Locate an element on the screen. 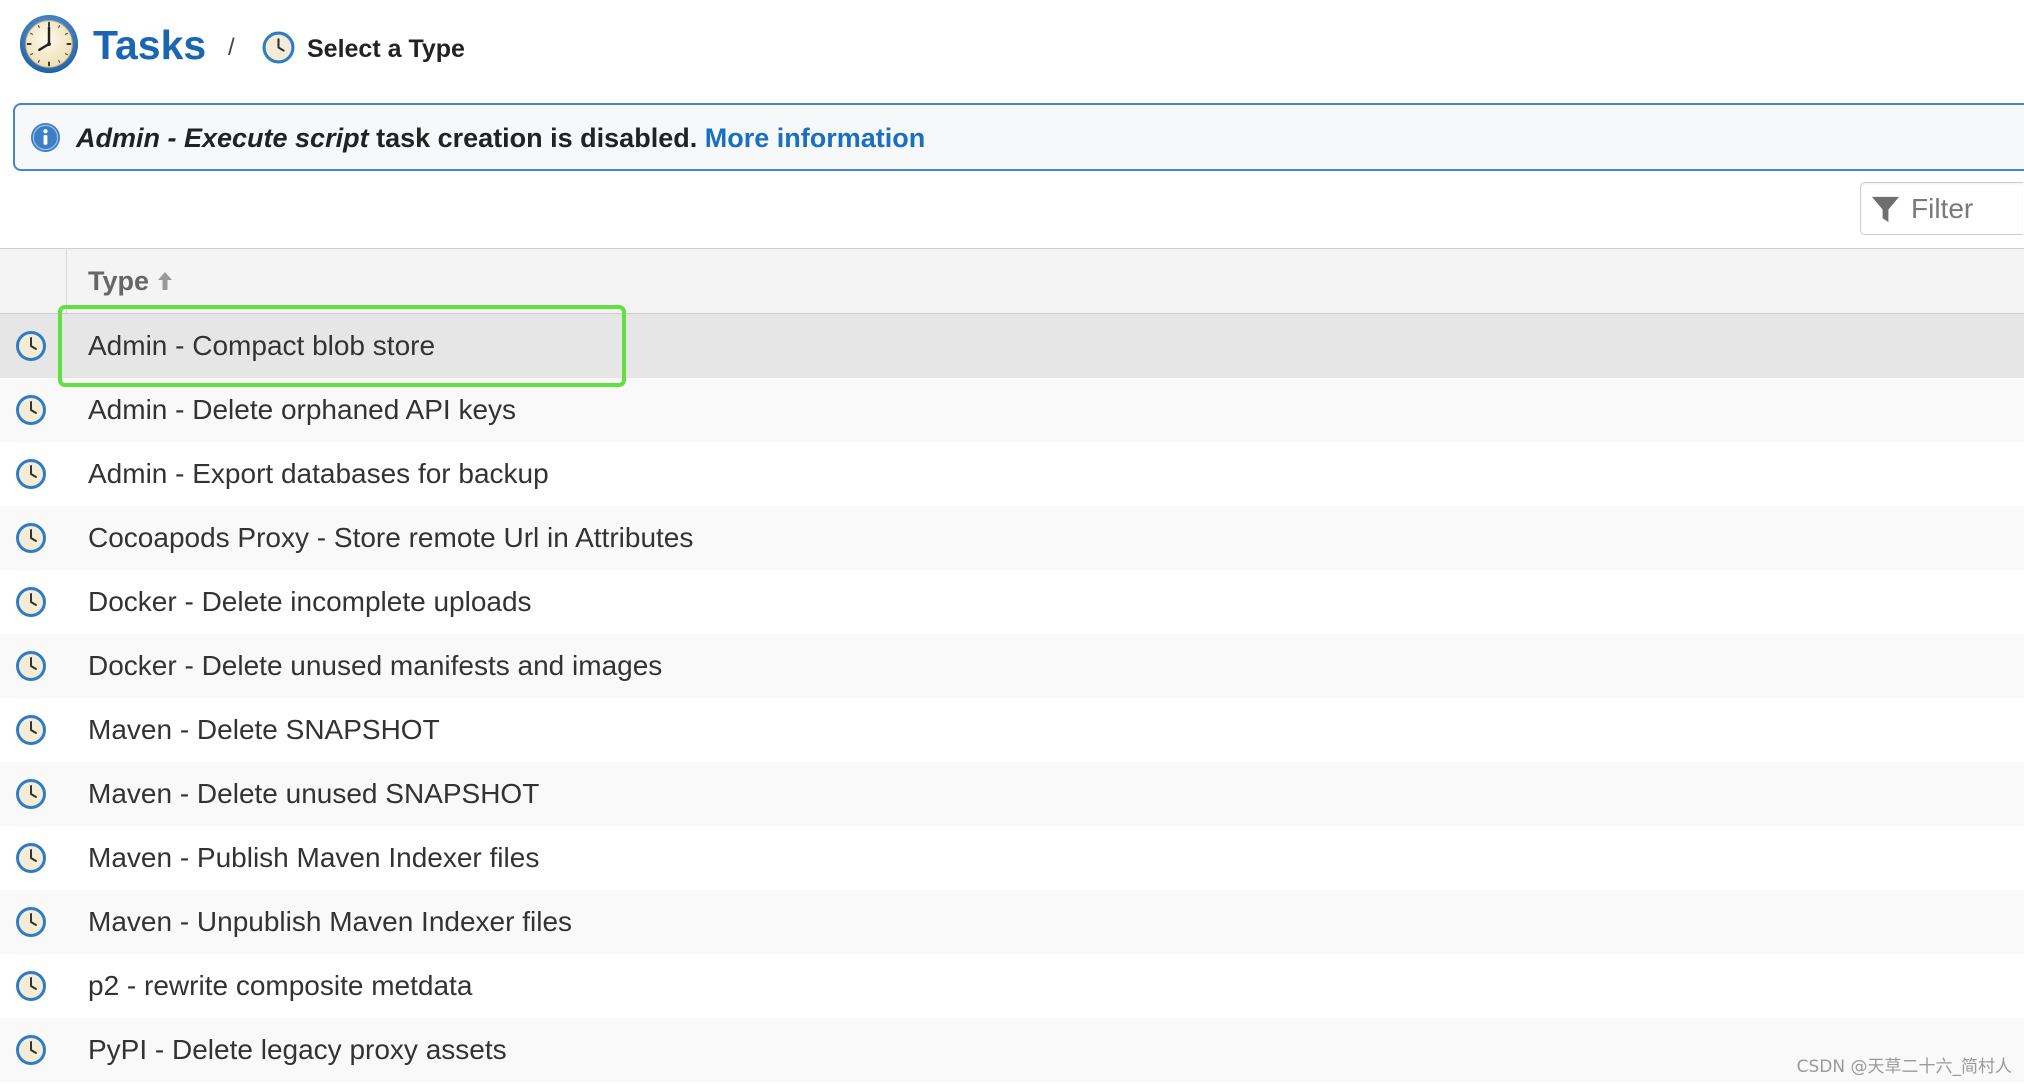 The image size is (2024, 1084). table-row: Admin - Export databases for backup is located at coordinates (1012, 474).